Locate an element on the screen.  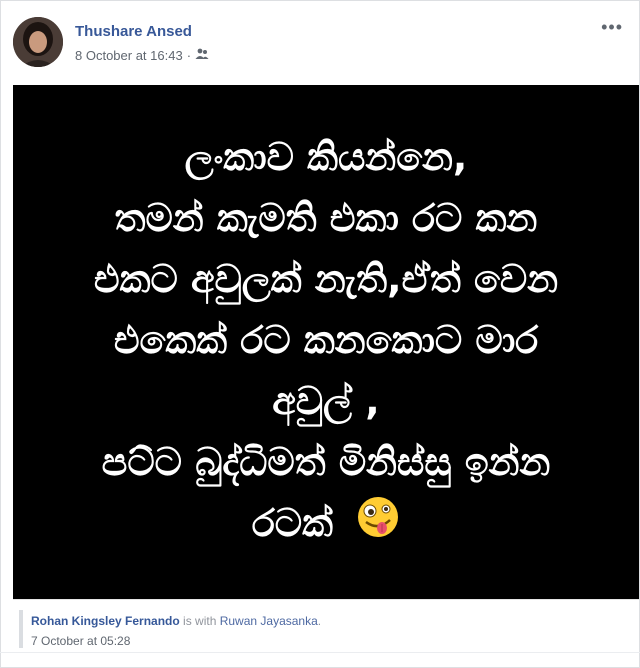
post-timestamp: 8 October at 16:43 is located at coordinates (129, 55).